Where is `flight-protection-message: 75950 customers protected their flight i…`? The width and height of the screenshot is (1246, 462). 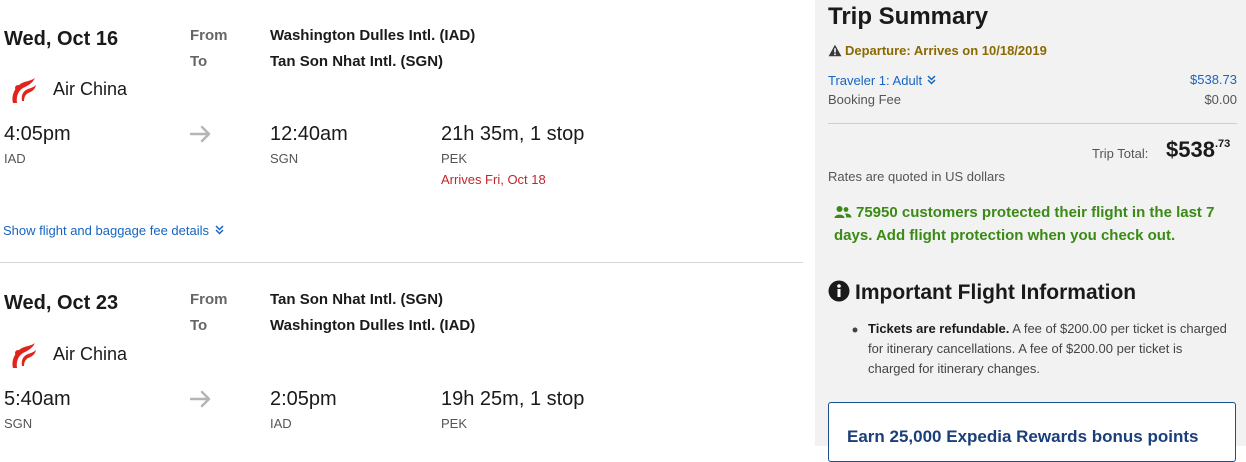
flight-protection-message: 75950 customers protected their flight i… is located at coordinates (1024, 224).